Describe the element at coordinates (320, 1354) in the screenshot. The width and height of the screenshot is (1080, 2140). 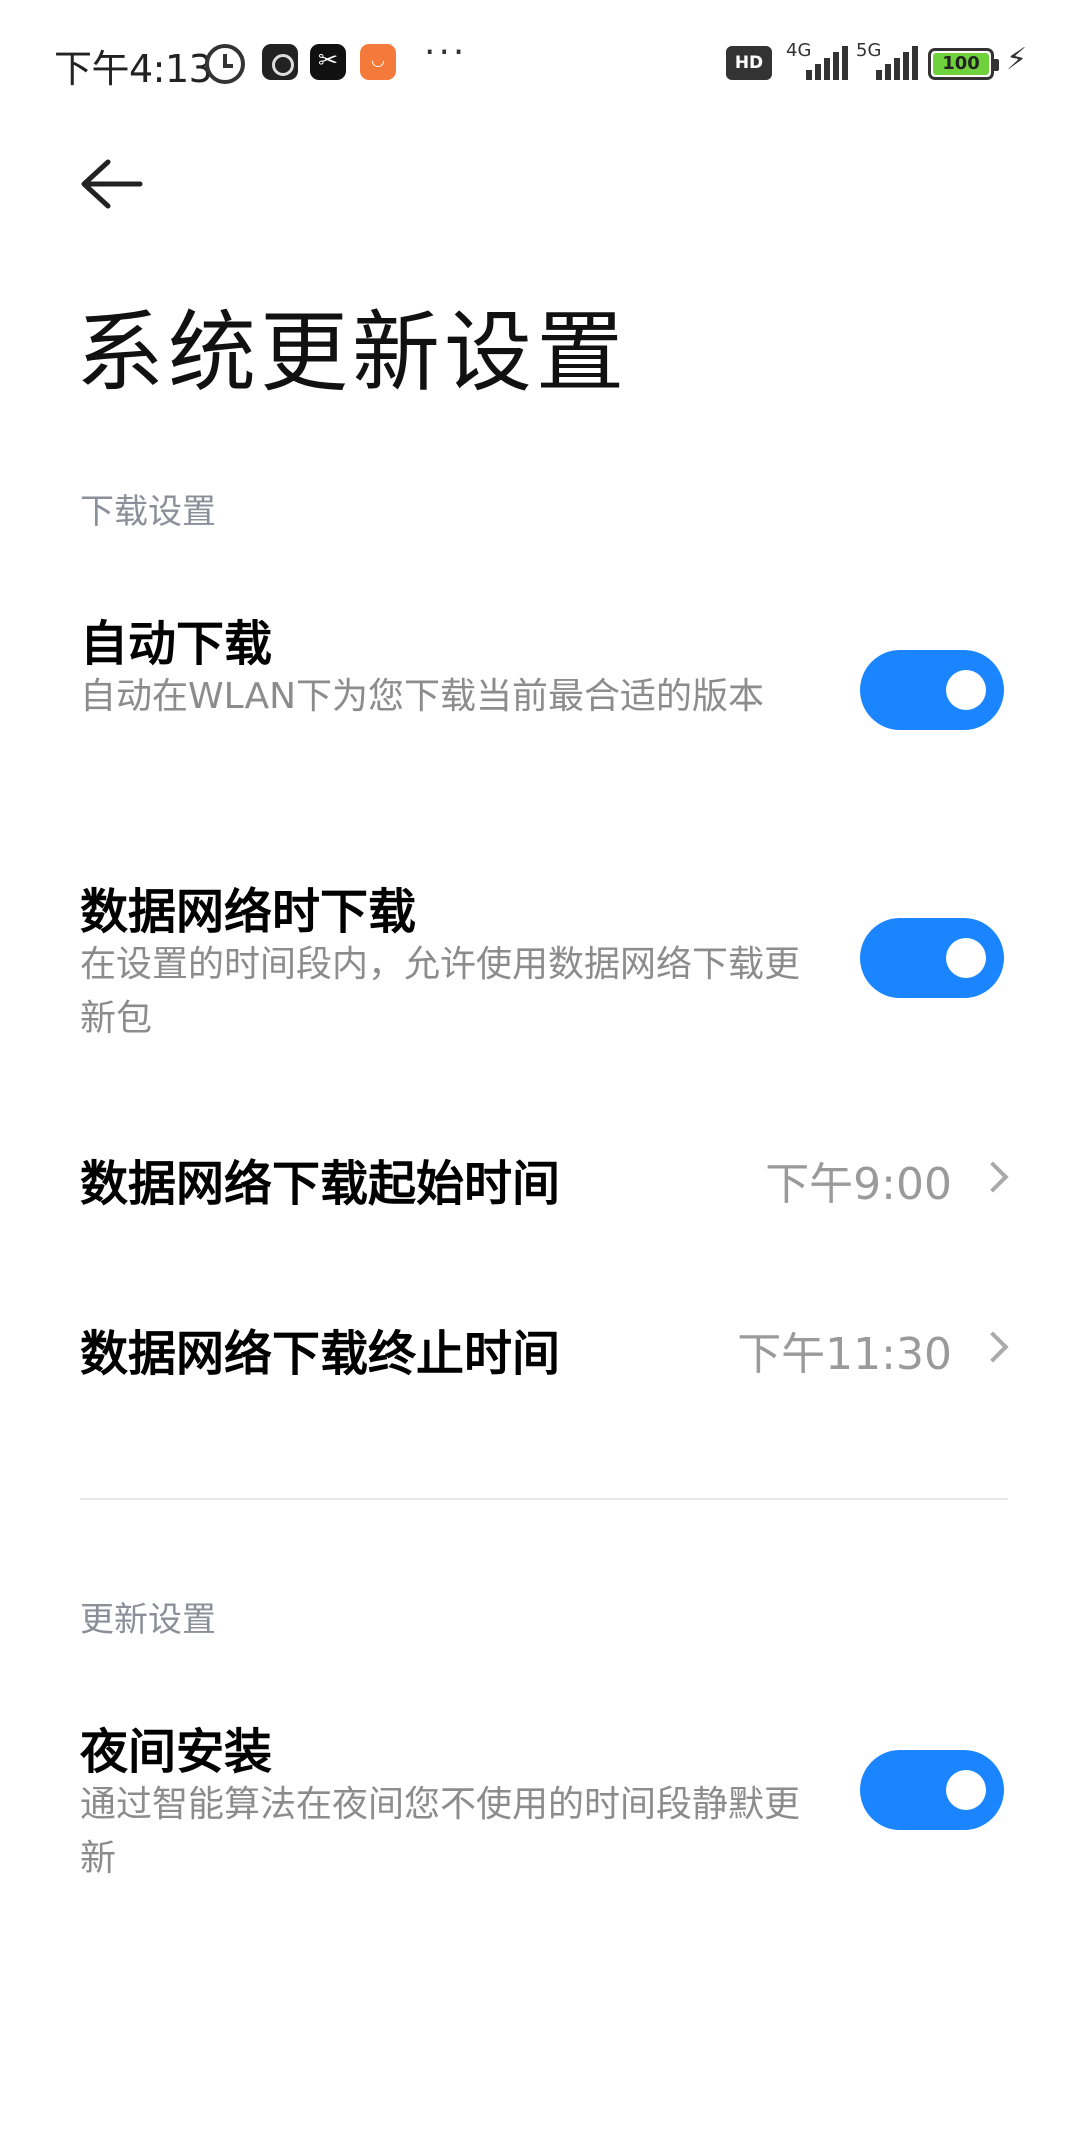
I see `end-time-title: 数据网络下载终止时间` at that location.